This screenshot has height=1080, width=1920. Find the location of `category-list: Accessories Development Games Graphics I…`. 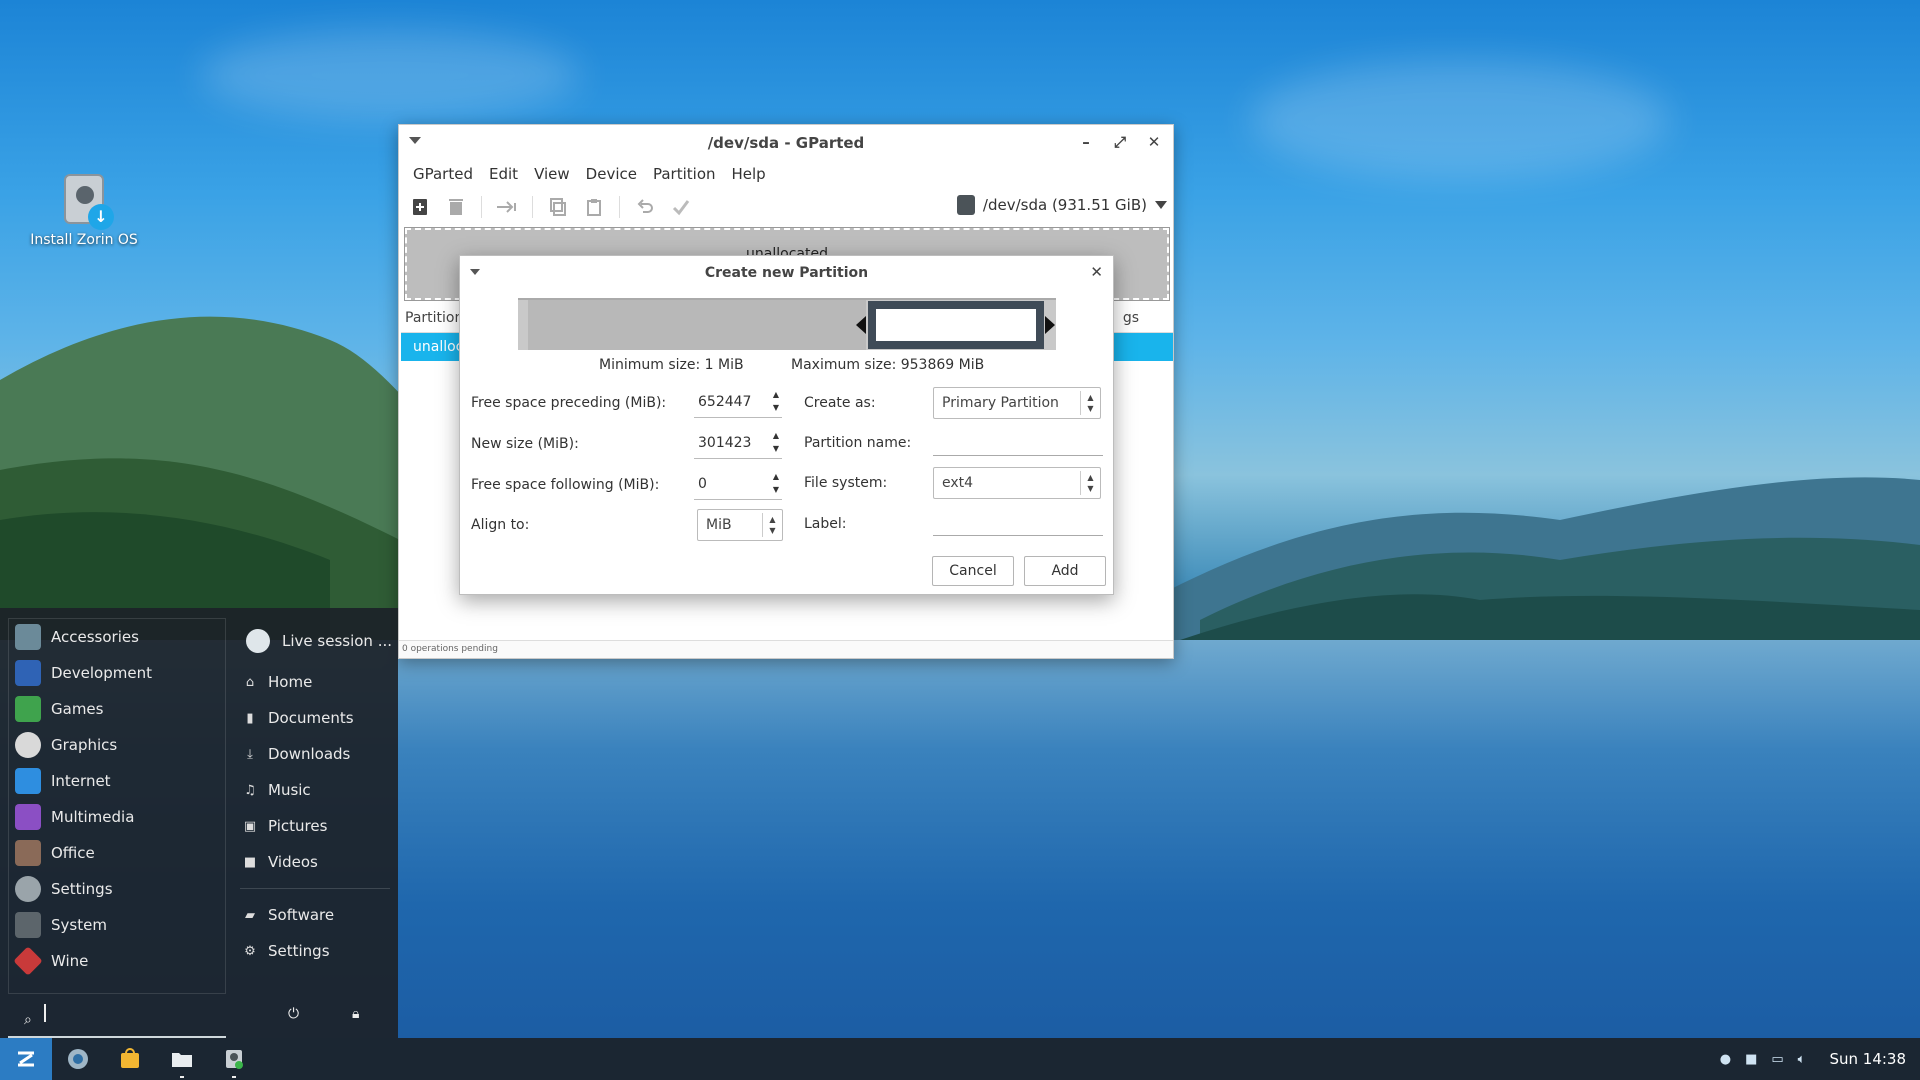

category-list: Accessories Development Games Graphics I… is located at coordinates (117, 806).